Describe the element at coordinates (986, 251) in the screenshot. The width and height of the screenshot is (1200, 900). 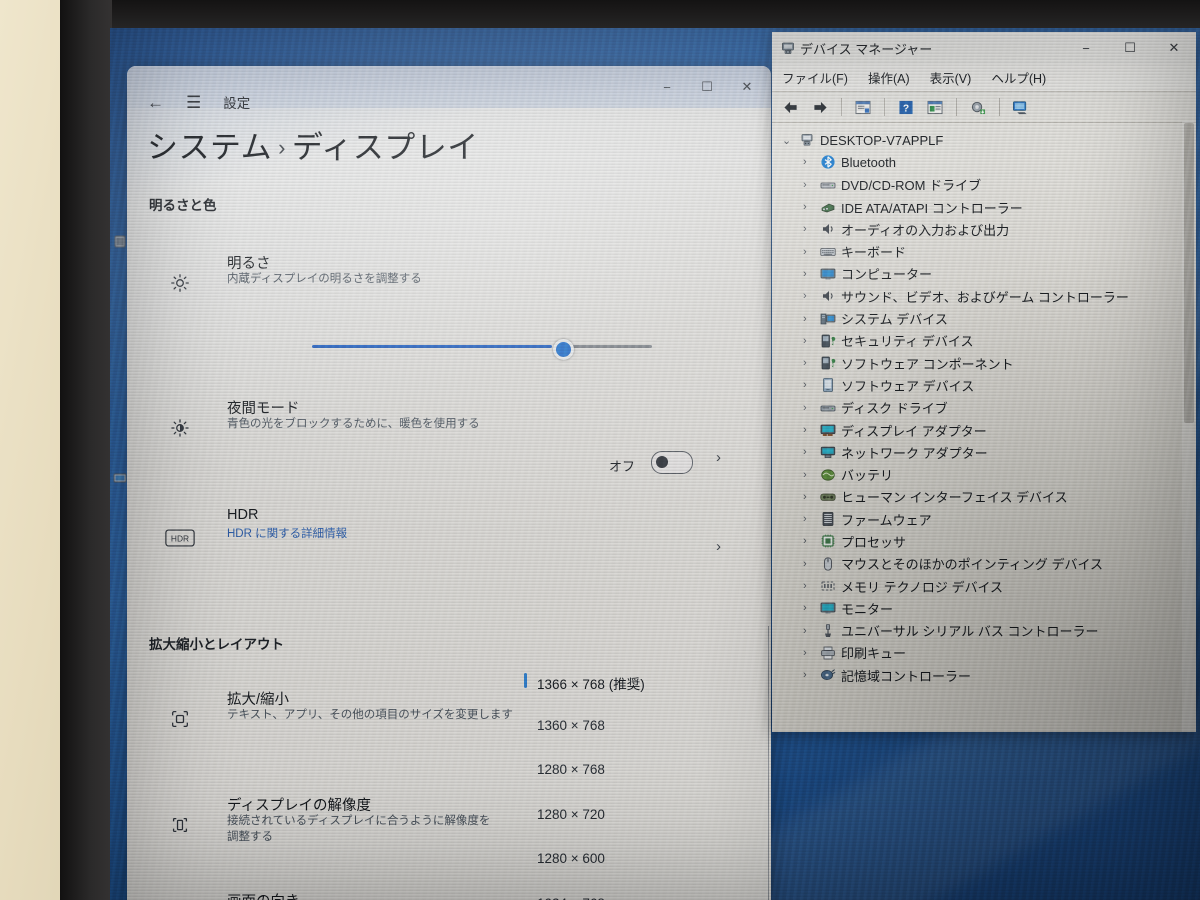
I see `device-tree-item: › キーボード` at that location.